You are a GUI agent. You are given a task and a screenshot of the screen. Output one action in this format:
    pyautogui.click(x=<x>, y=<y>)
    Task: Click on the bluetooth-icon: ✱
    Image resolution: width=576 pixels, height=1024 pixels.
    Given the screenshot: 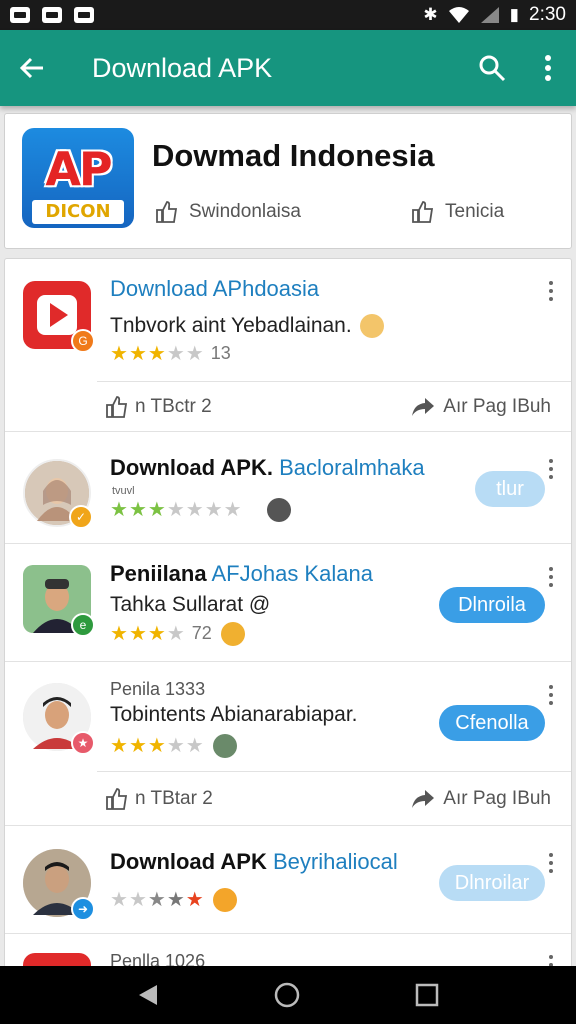 What is the action you would take?
    pyautogui.click(x=430, y=14)
    